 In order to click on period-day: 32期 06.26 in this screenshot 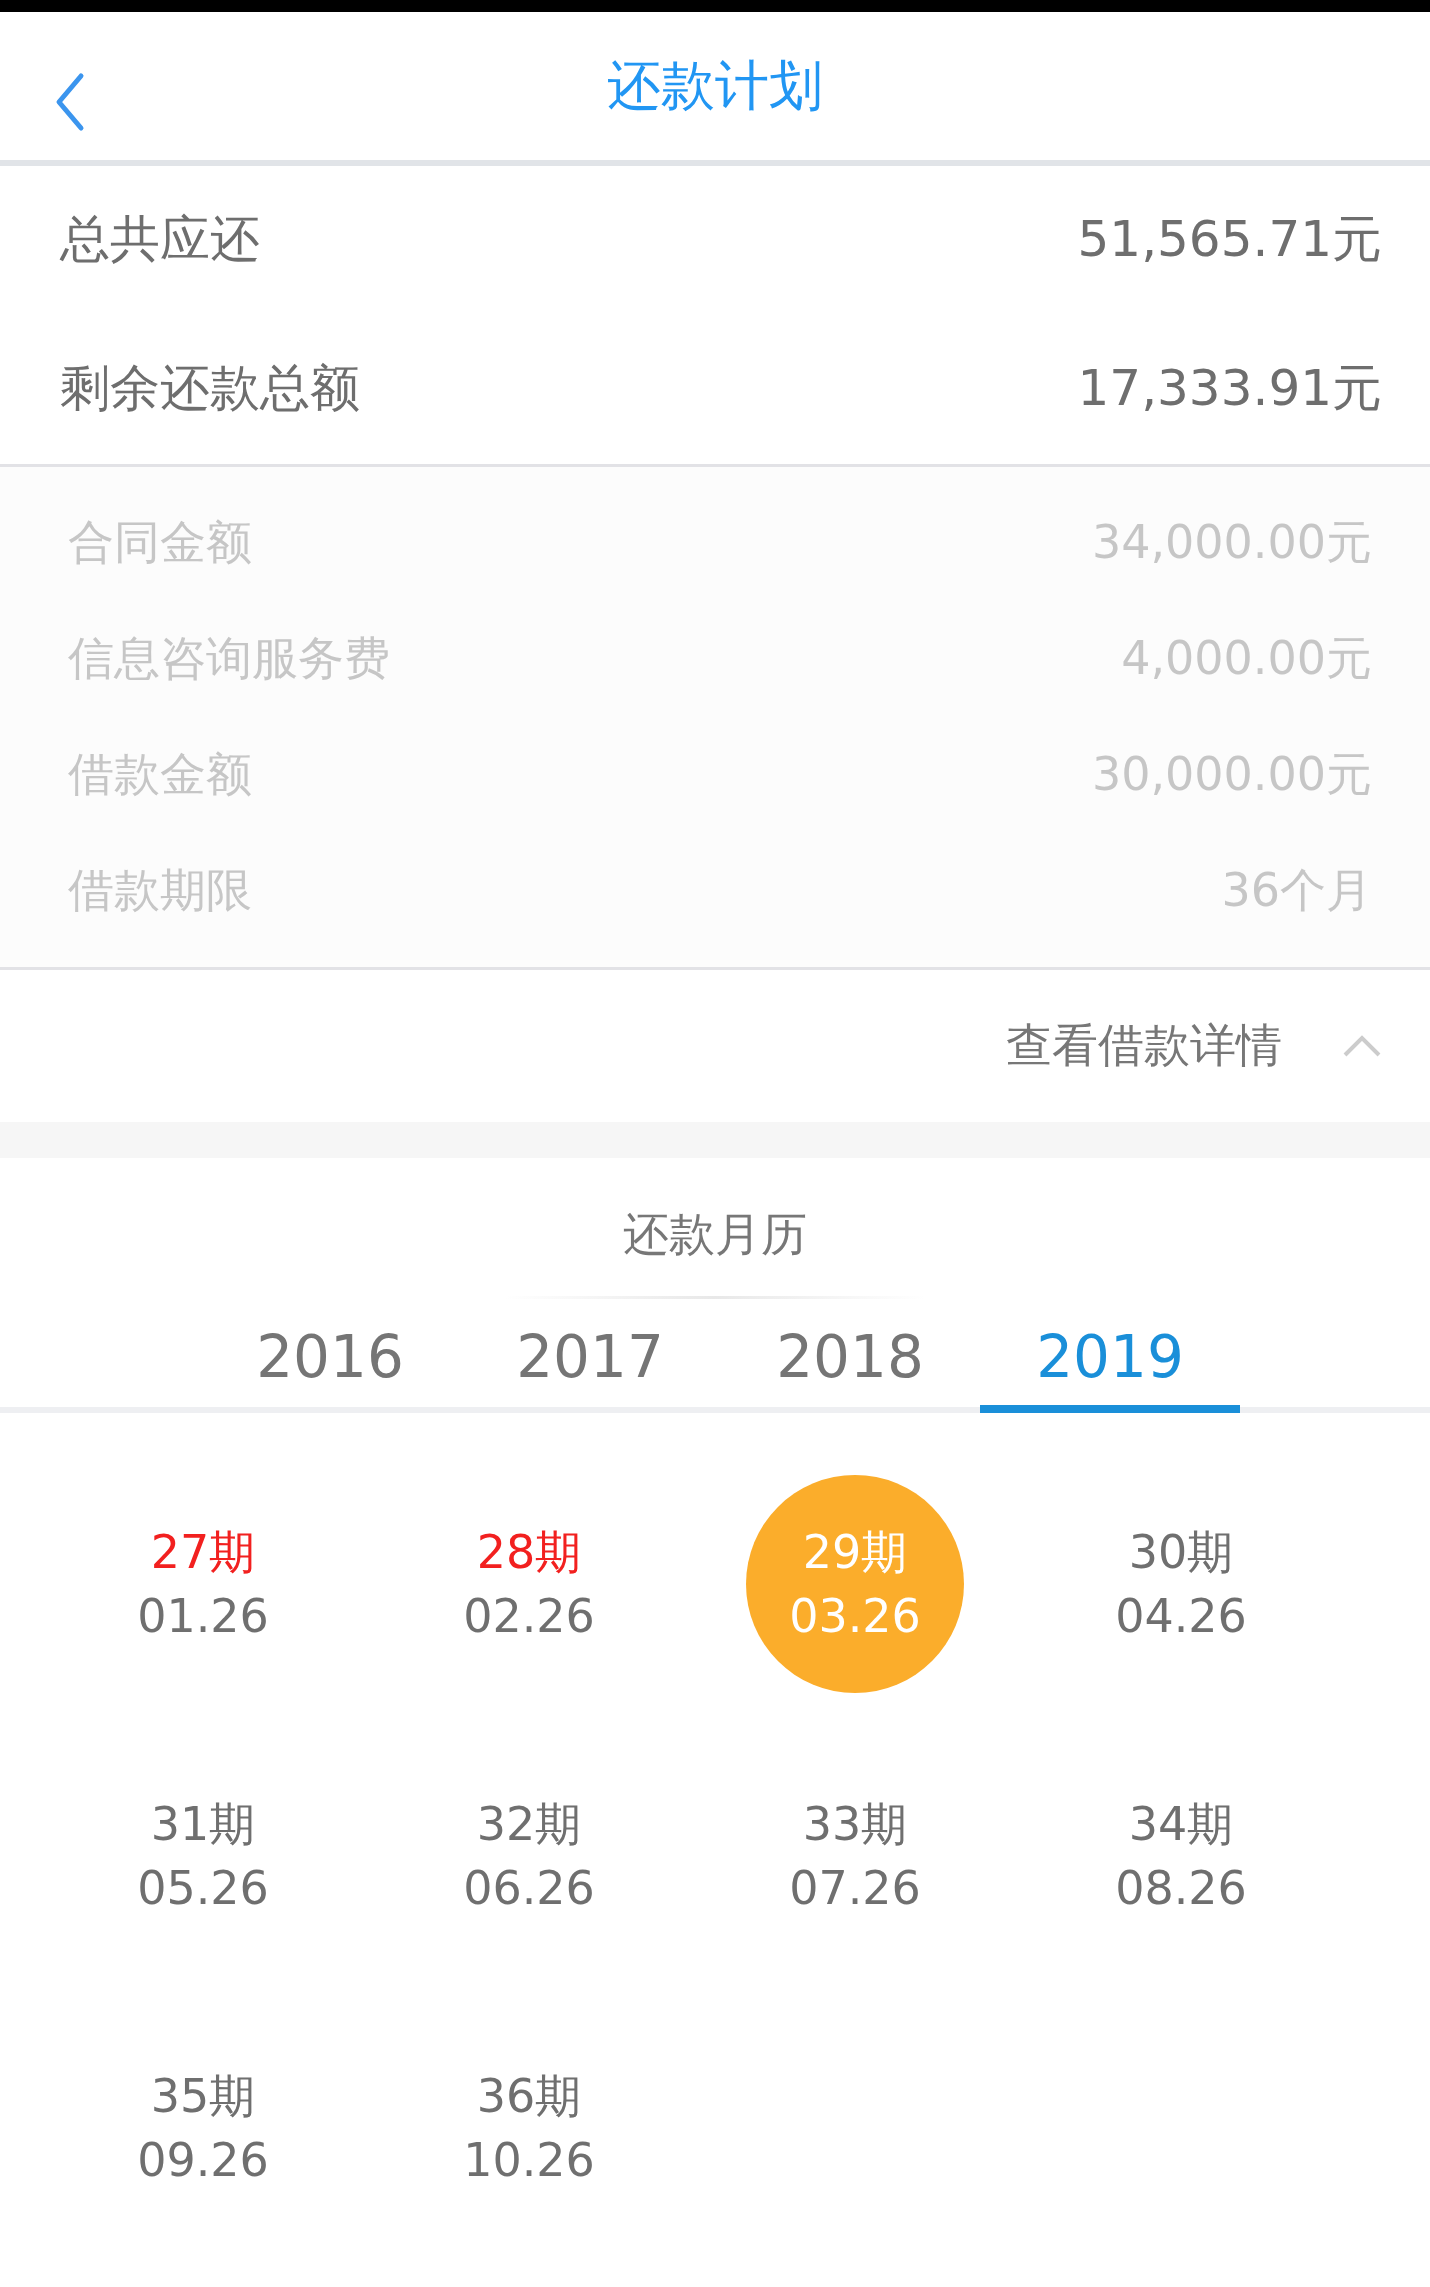, I will do `click(529, 1856)`.